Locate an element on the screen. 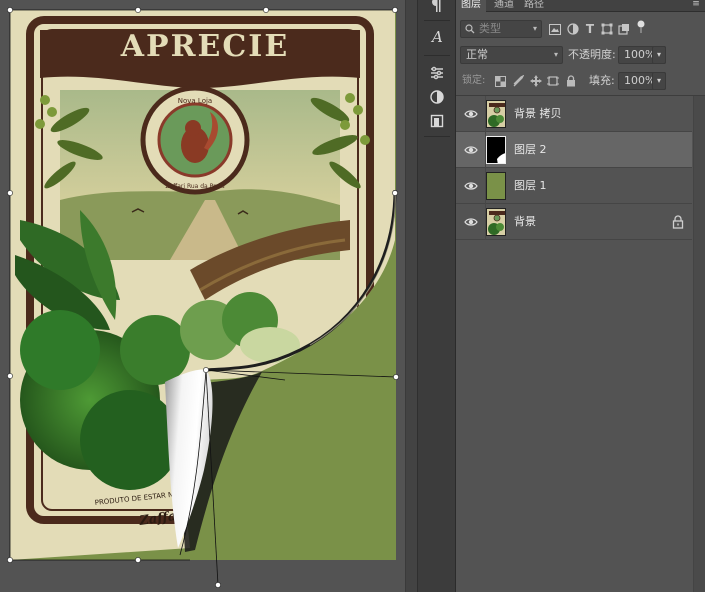 This screenshot has width=705, height=592. panel-icon-strip: A is located at coordinates (437, 296).